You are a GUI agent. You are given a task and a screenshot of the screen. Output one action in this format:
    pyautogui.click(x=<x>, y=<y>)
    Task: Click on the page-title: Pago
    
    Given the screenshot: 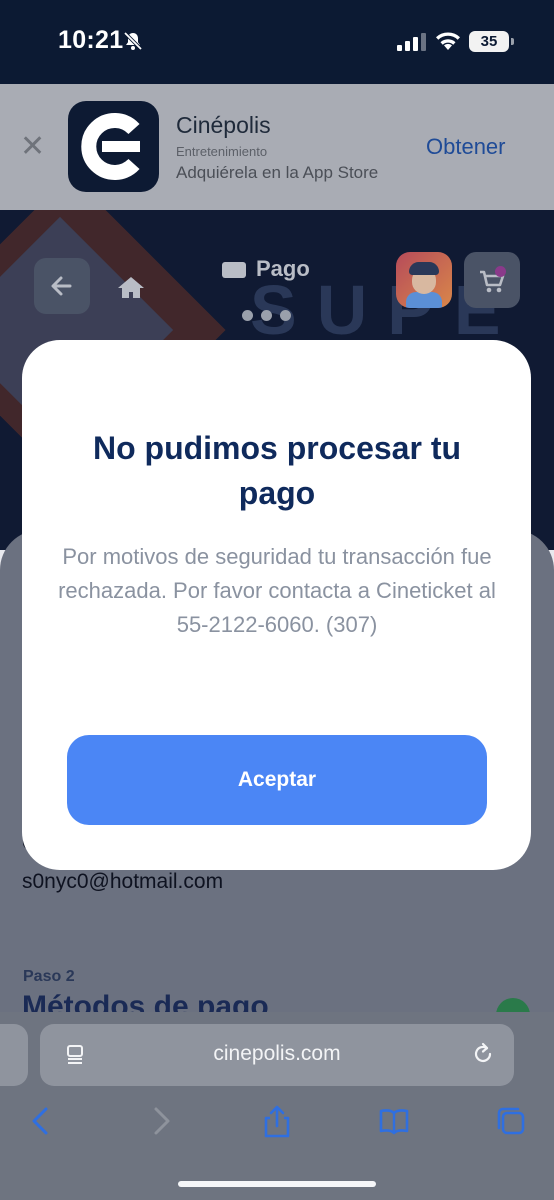 What is the action you would take?
    pyautogui.click(x=266, y=269)
    